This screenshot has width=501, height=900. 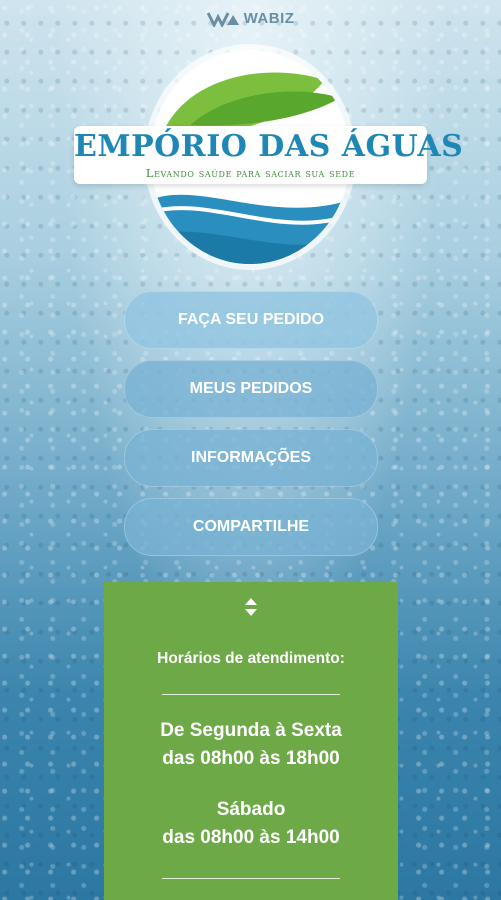 What do you see at coordinates (269, 146) in the screenshot?
I see `app-title: Empório das Águas` at bounding box center [269, 146].